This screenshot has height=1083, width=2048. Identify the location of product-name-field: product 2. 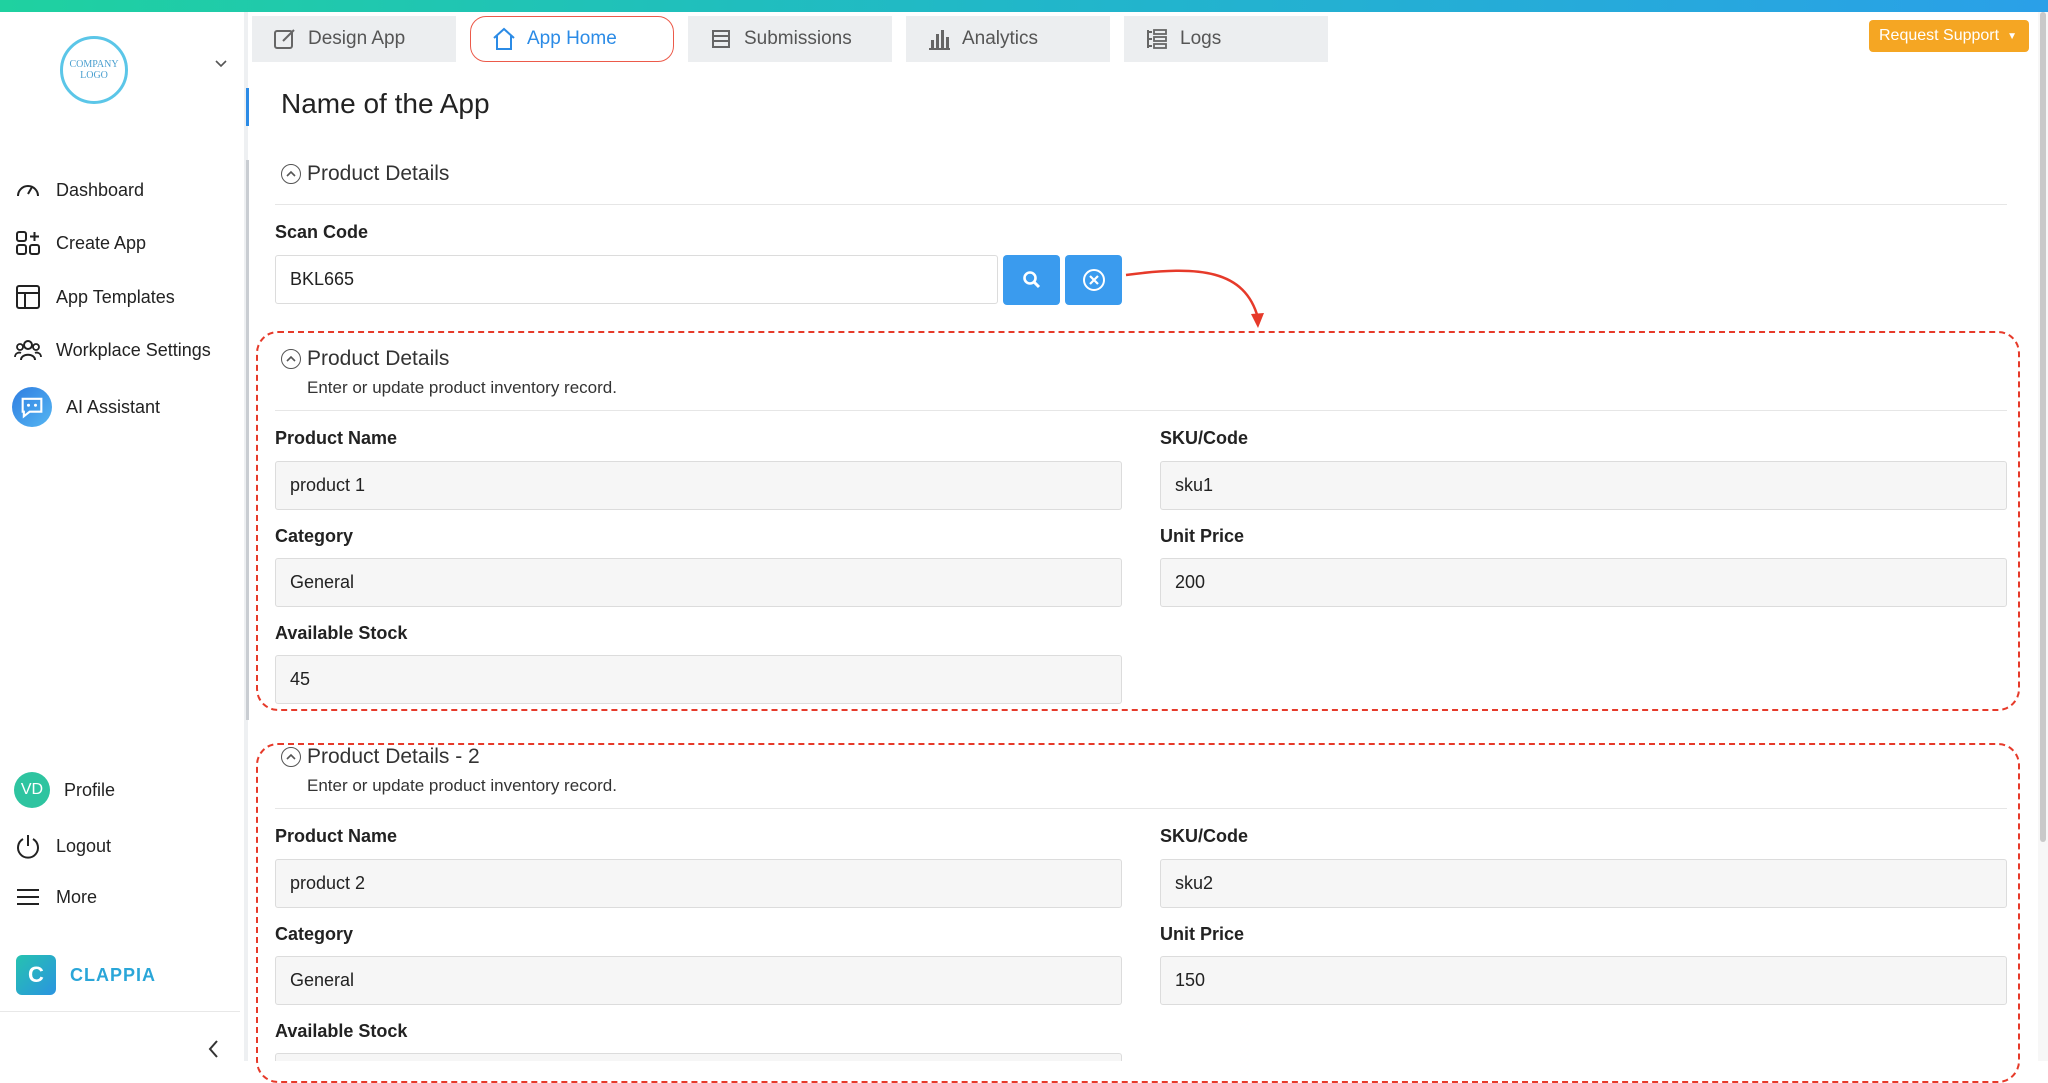
(698, 883).